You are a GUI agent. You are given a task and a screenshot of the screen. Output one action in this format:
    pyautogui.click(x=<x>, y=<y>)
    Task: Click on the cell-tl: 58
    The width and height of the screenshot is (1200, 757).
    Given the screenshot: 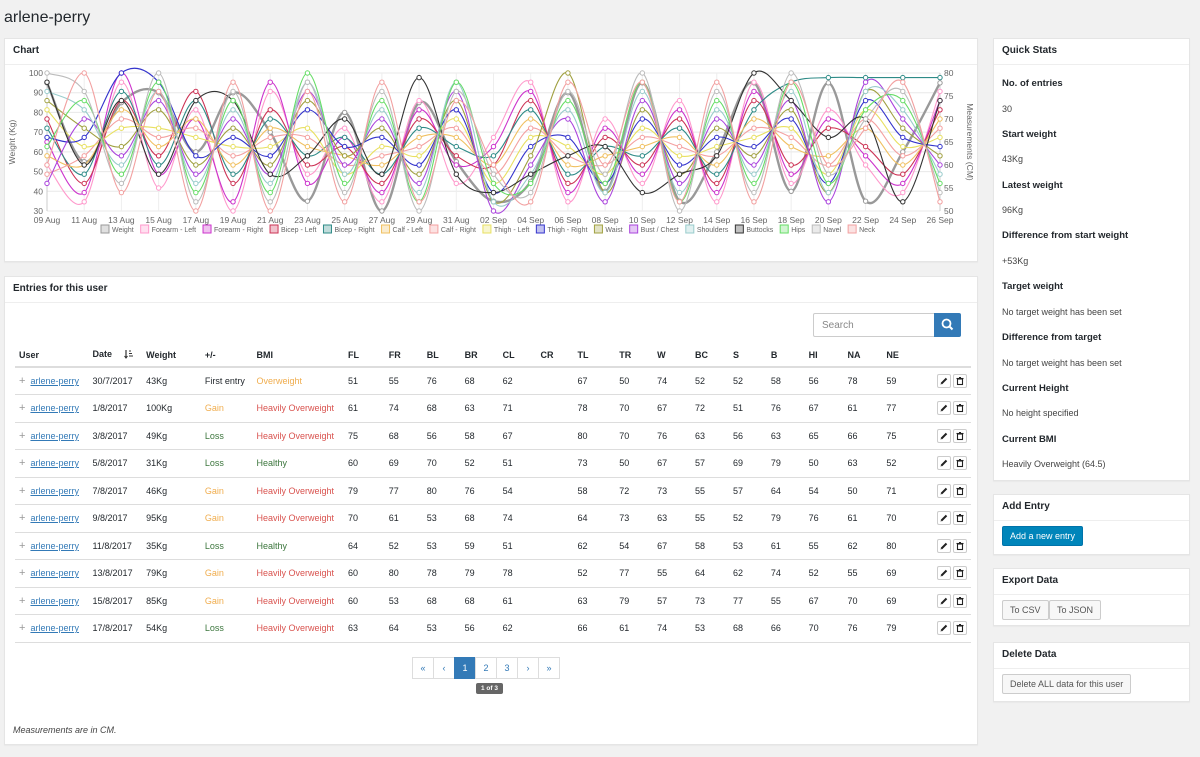 What is the action you would take?
    pyautogui.click(x=594, y=491)
    